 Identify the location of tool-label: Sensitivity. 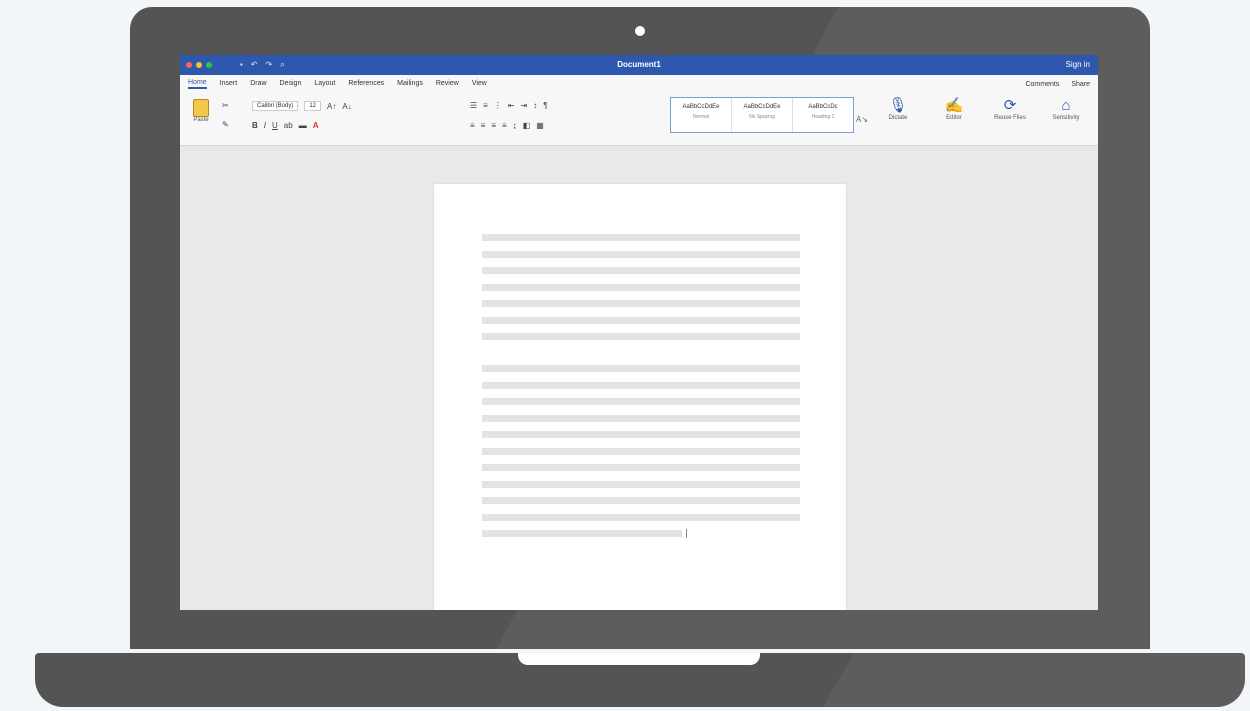
(1066, 118).